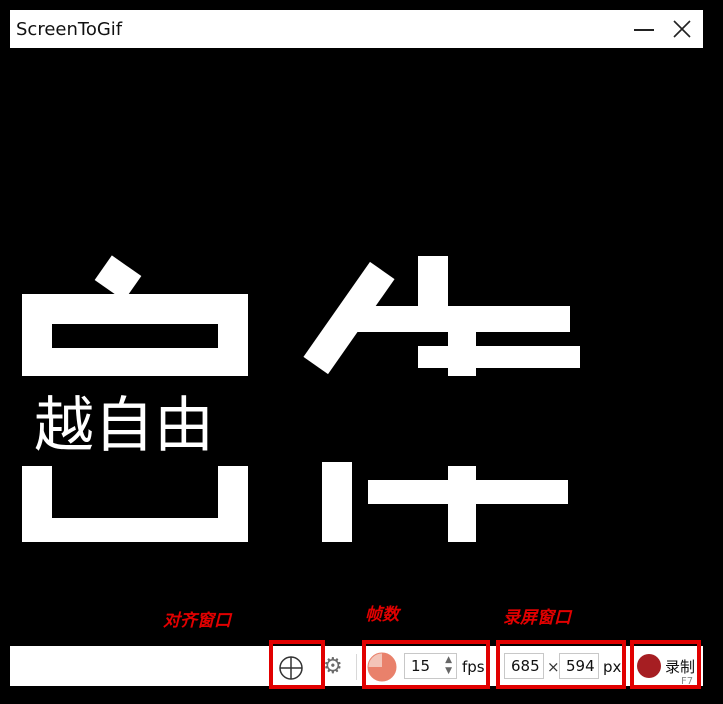  Describe the element at coordinates (644, 30) in the screenshot. I see `minimize-icon` at that location.